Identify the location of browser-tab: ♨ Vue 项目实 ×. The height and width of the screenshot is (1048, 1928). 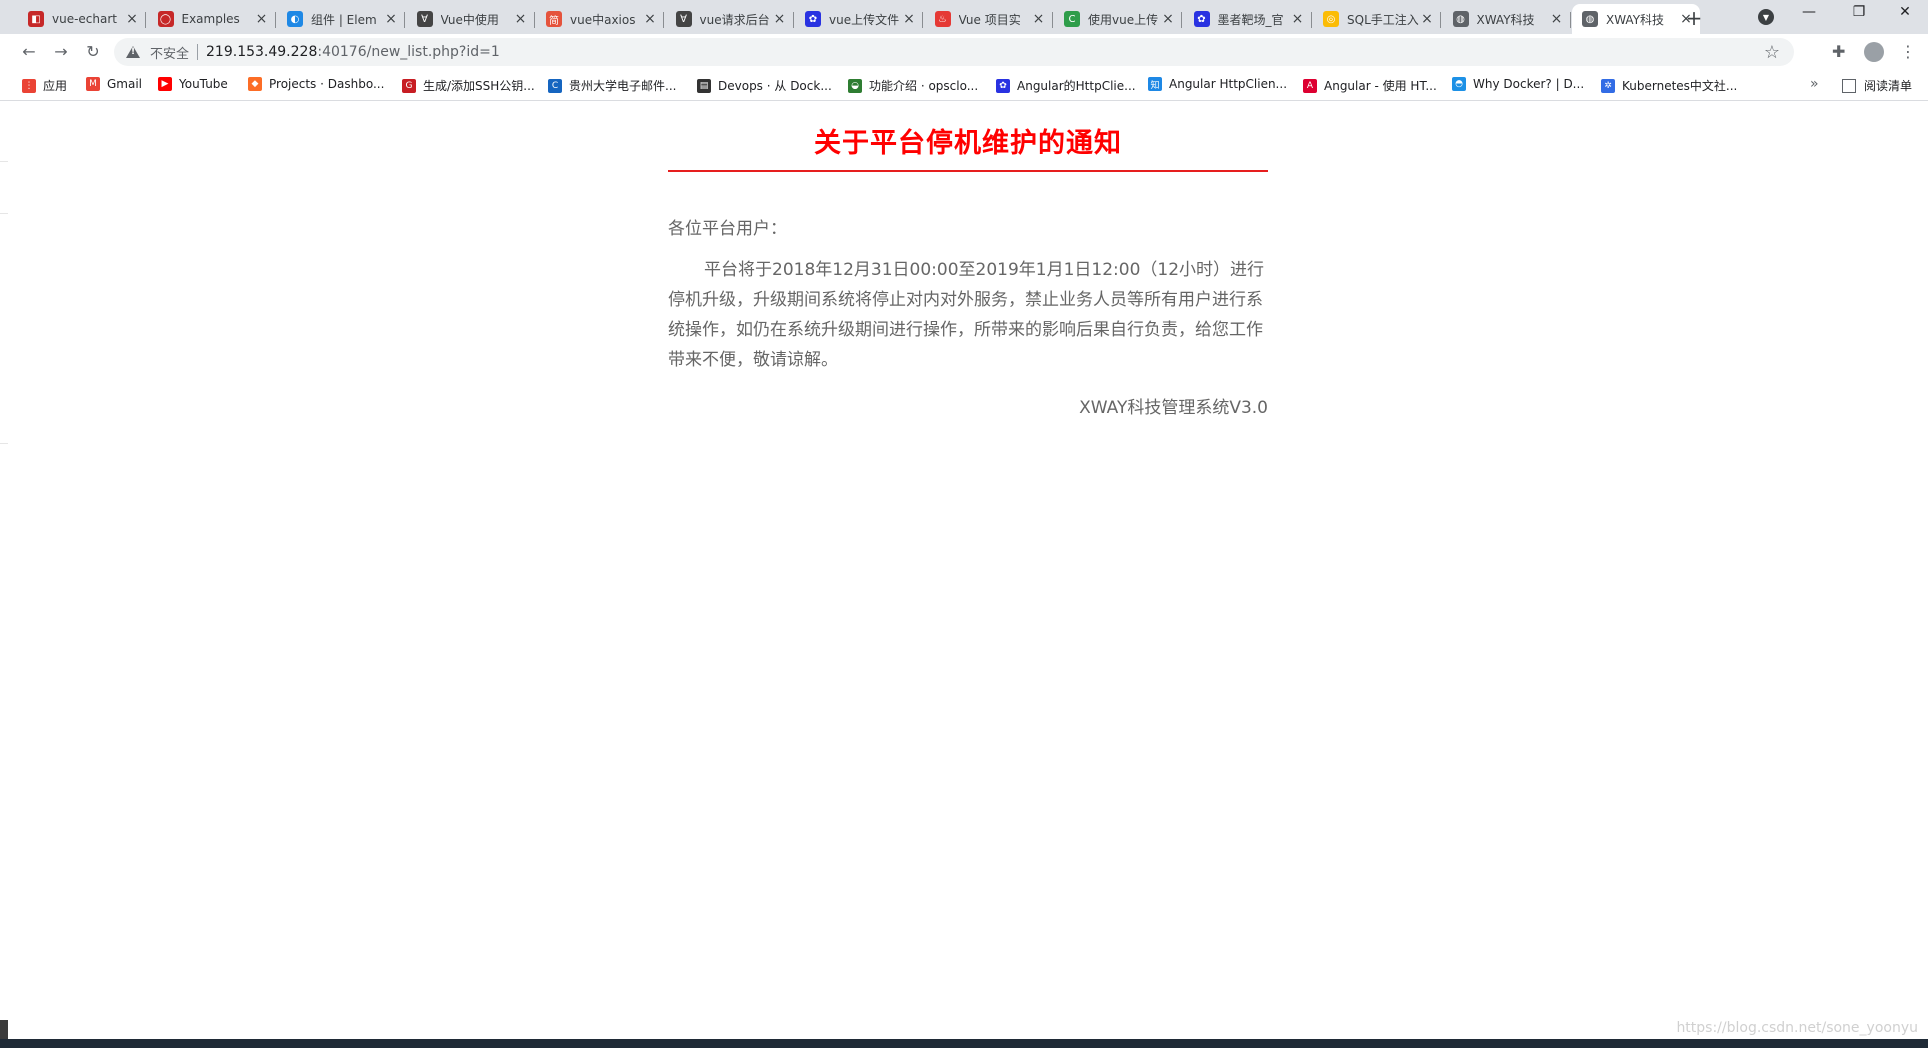
(989, 19).